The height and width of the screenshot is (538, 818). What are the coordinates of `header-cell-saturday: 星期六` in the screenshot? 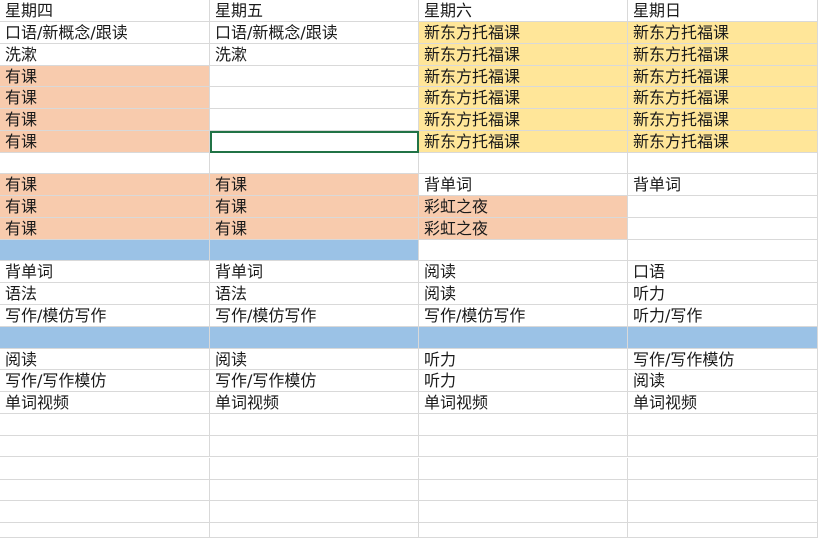 It's located at (523, 11).